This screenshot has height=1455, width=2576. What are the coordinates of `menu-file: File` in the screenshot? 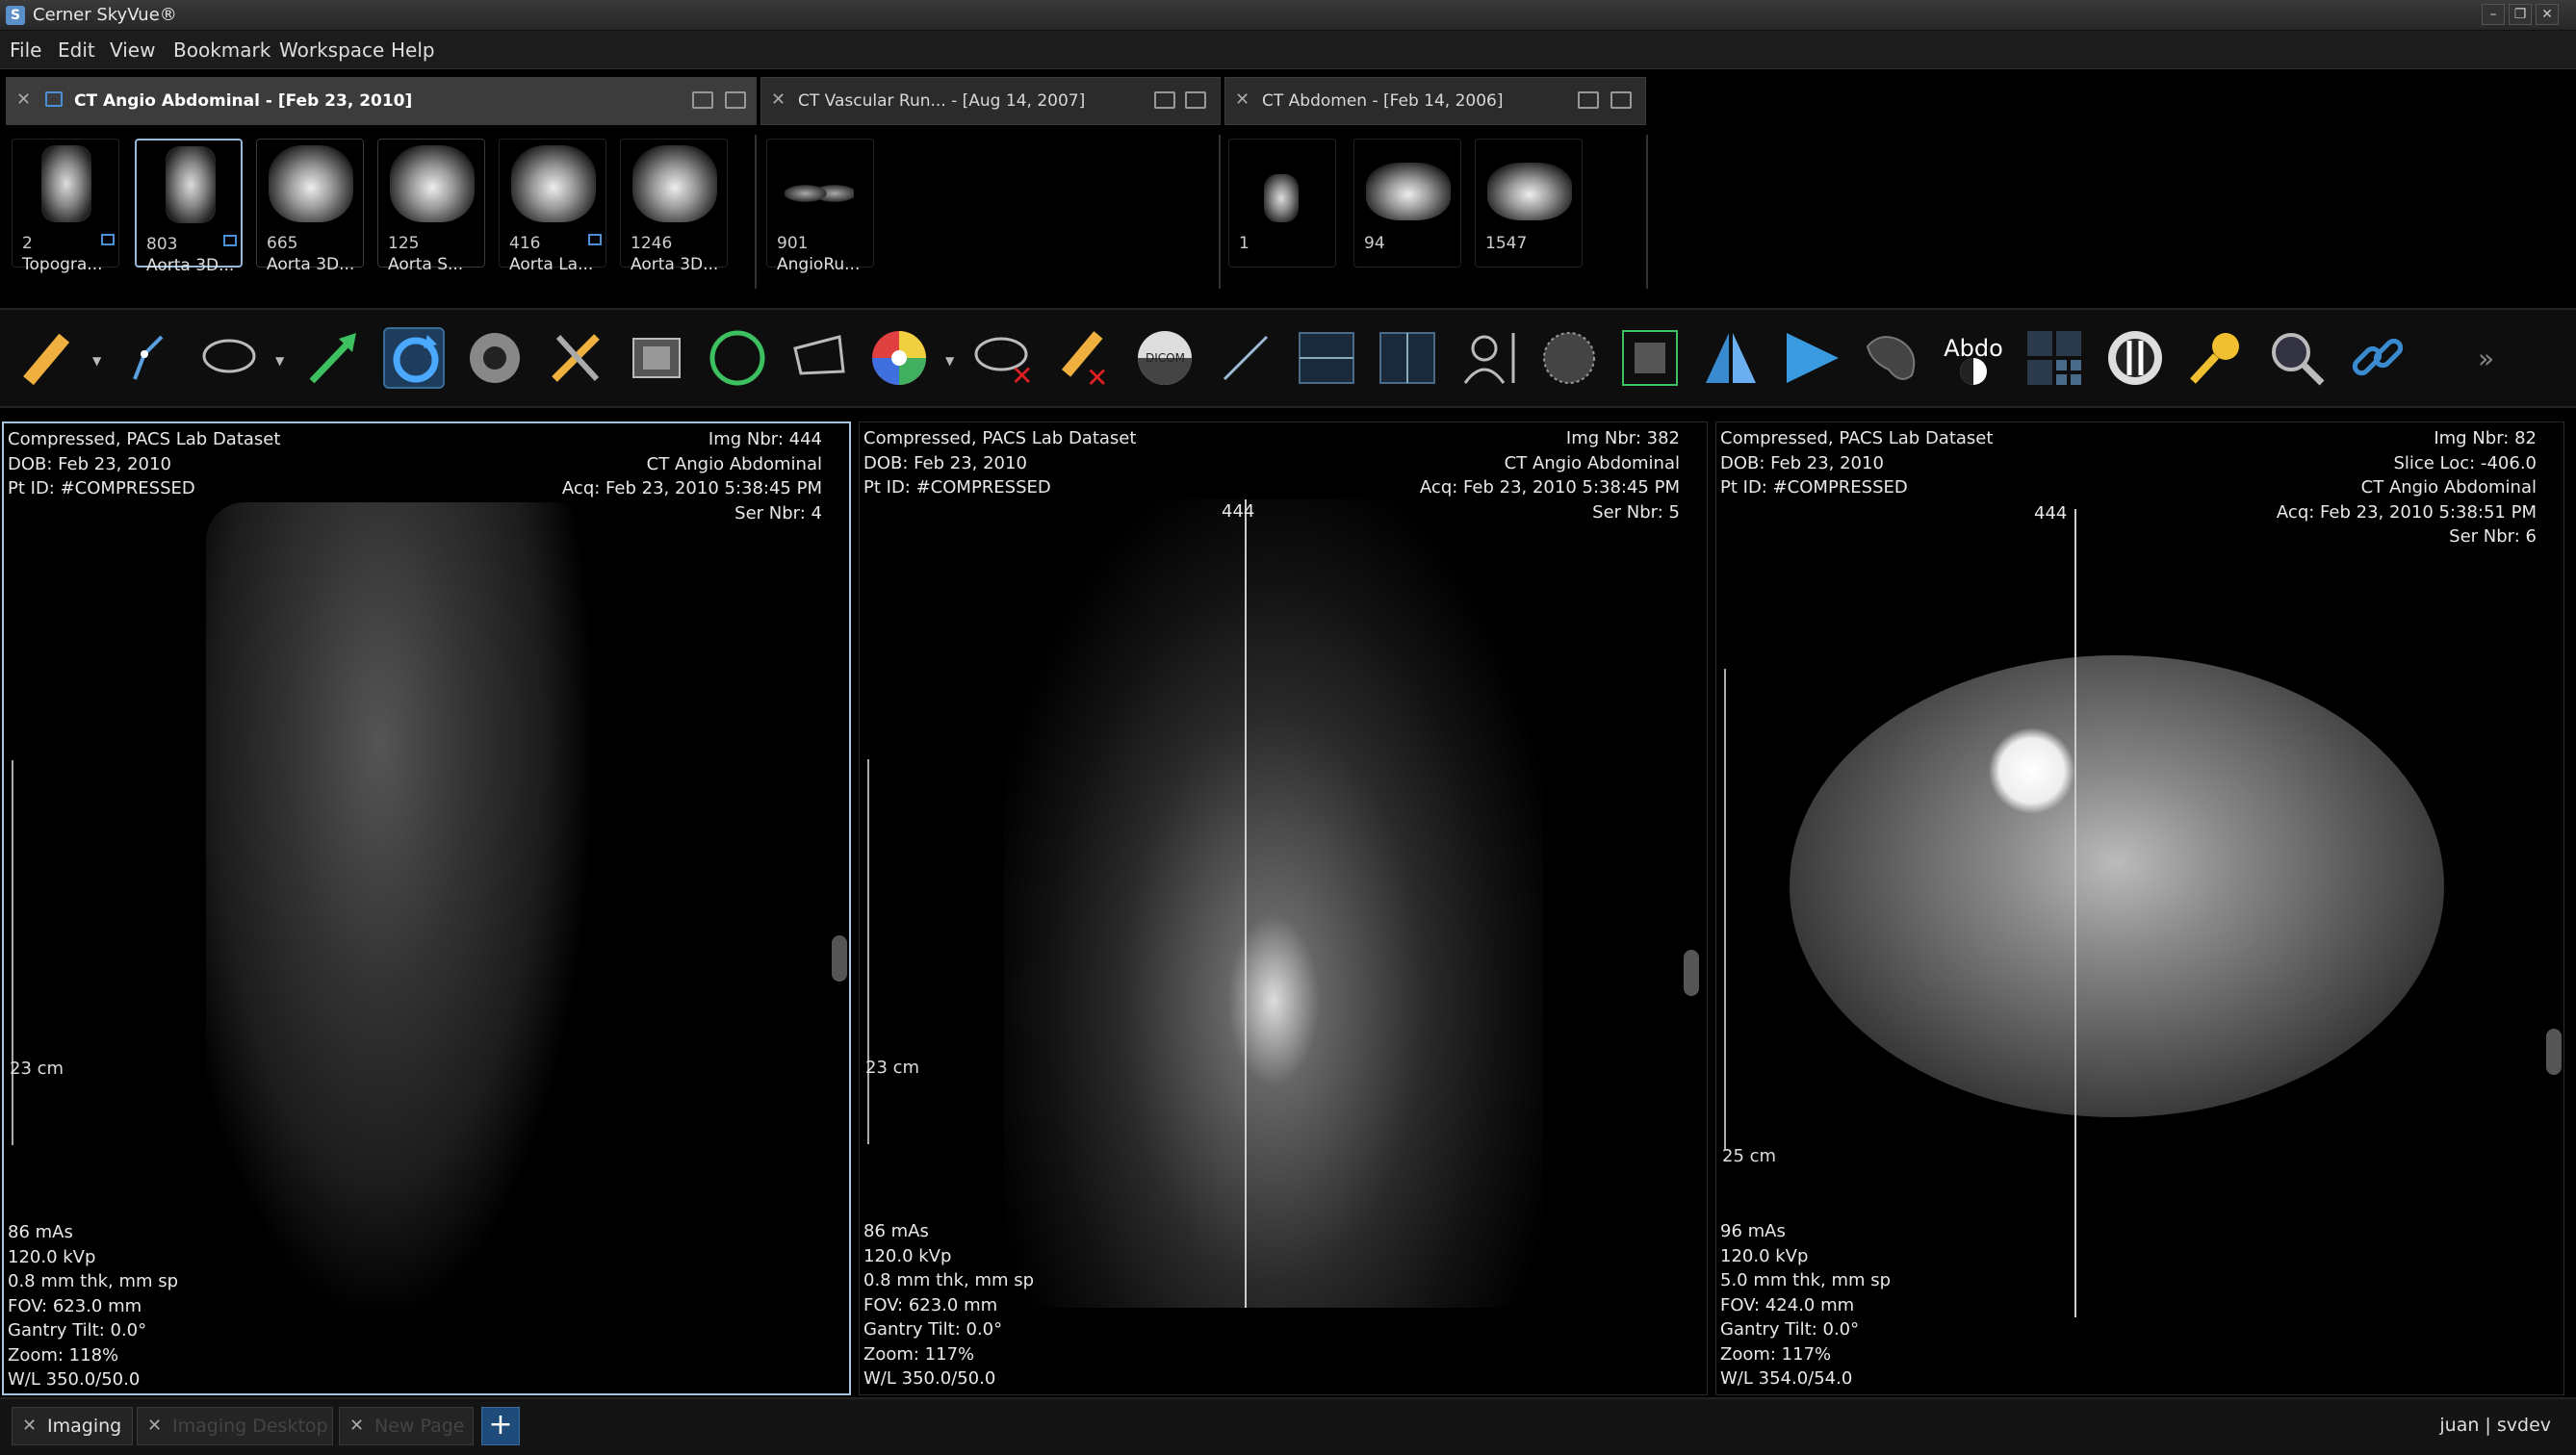 It's located at (26, 50).